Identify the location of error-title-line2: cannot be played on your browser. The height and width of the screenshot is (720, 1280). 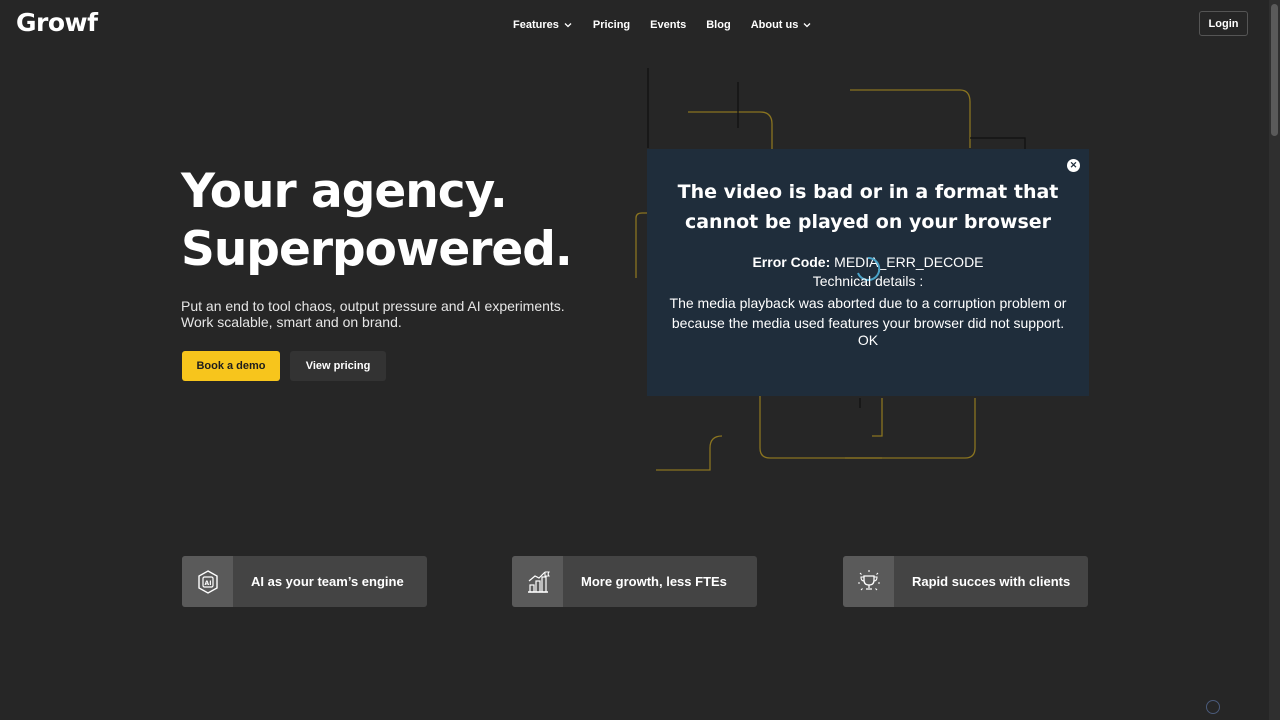
(868, 222).